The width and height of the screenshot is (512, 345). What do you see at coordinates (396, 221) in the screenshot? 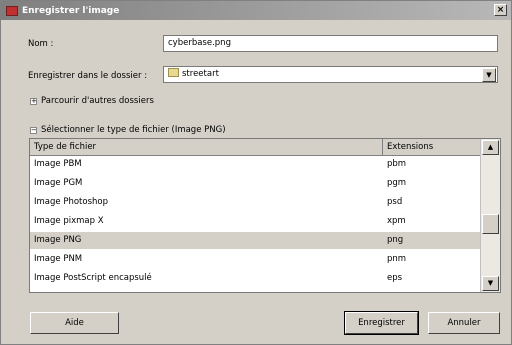
I see `row-extension: xpm` at bounding box center [396, 221].